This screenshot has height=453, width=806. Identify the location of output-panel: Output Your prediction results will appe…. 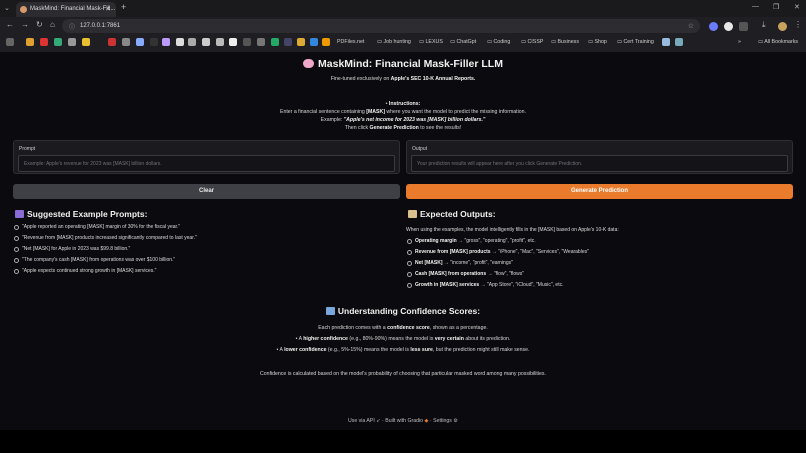
(599, 157).